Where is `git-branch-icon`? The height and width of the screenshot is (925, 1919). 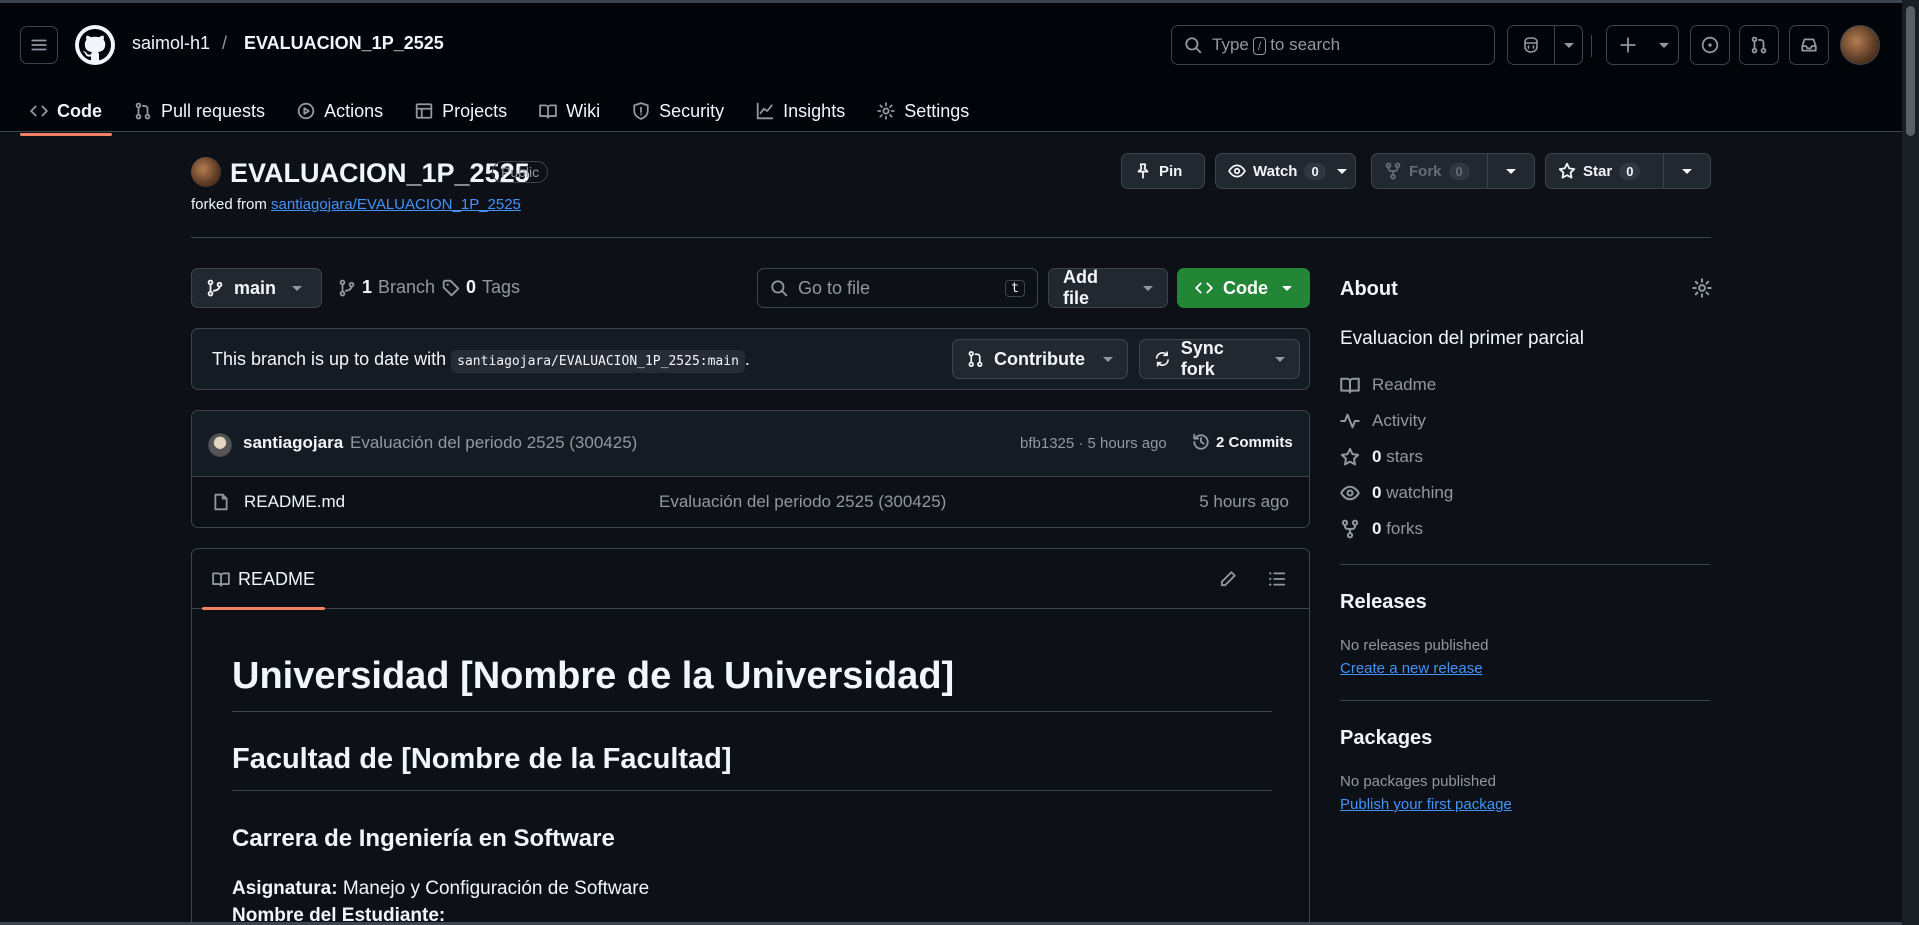
git-branch-icon is located at coordinates (347, 287).